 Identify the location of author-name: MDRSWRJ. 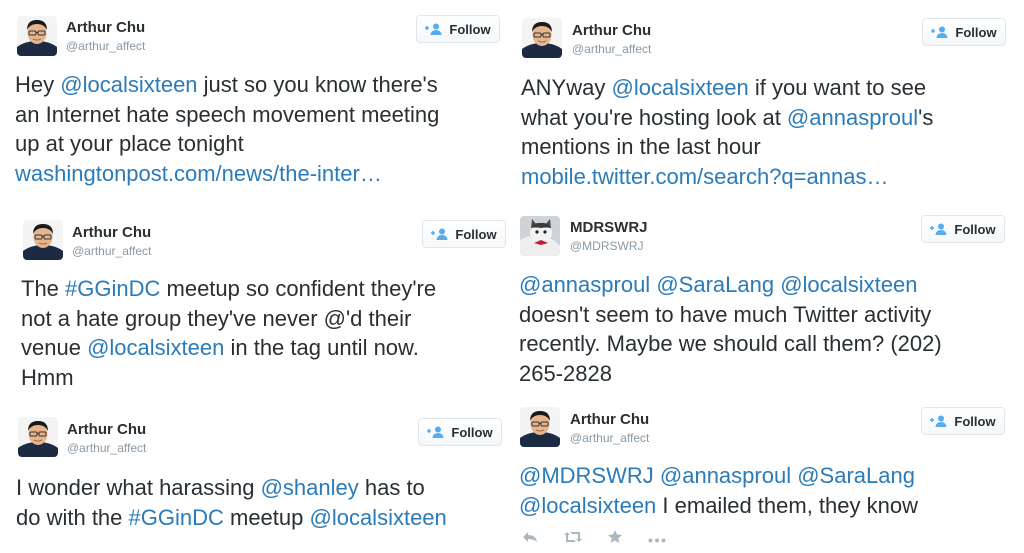
(609, 227).